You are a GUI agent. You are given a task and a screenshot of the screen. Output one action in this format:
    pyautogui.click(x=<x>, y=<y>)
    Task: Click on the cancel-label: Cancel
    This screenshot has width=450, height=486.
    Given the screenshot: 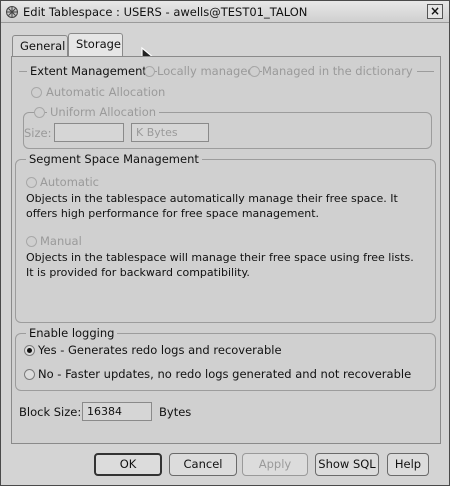 What is the action you would take?
    pyautogui.click(x=203, y=464)
    